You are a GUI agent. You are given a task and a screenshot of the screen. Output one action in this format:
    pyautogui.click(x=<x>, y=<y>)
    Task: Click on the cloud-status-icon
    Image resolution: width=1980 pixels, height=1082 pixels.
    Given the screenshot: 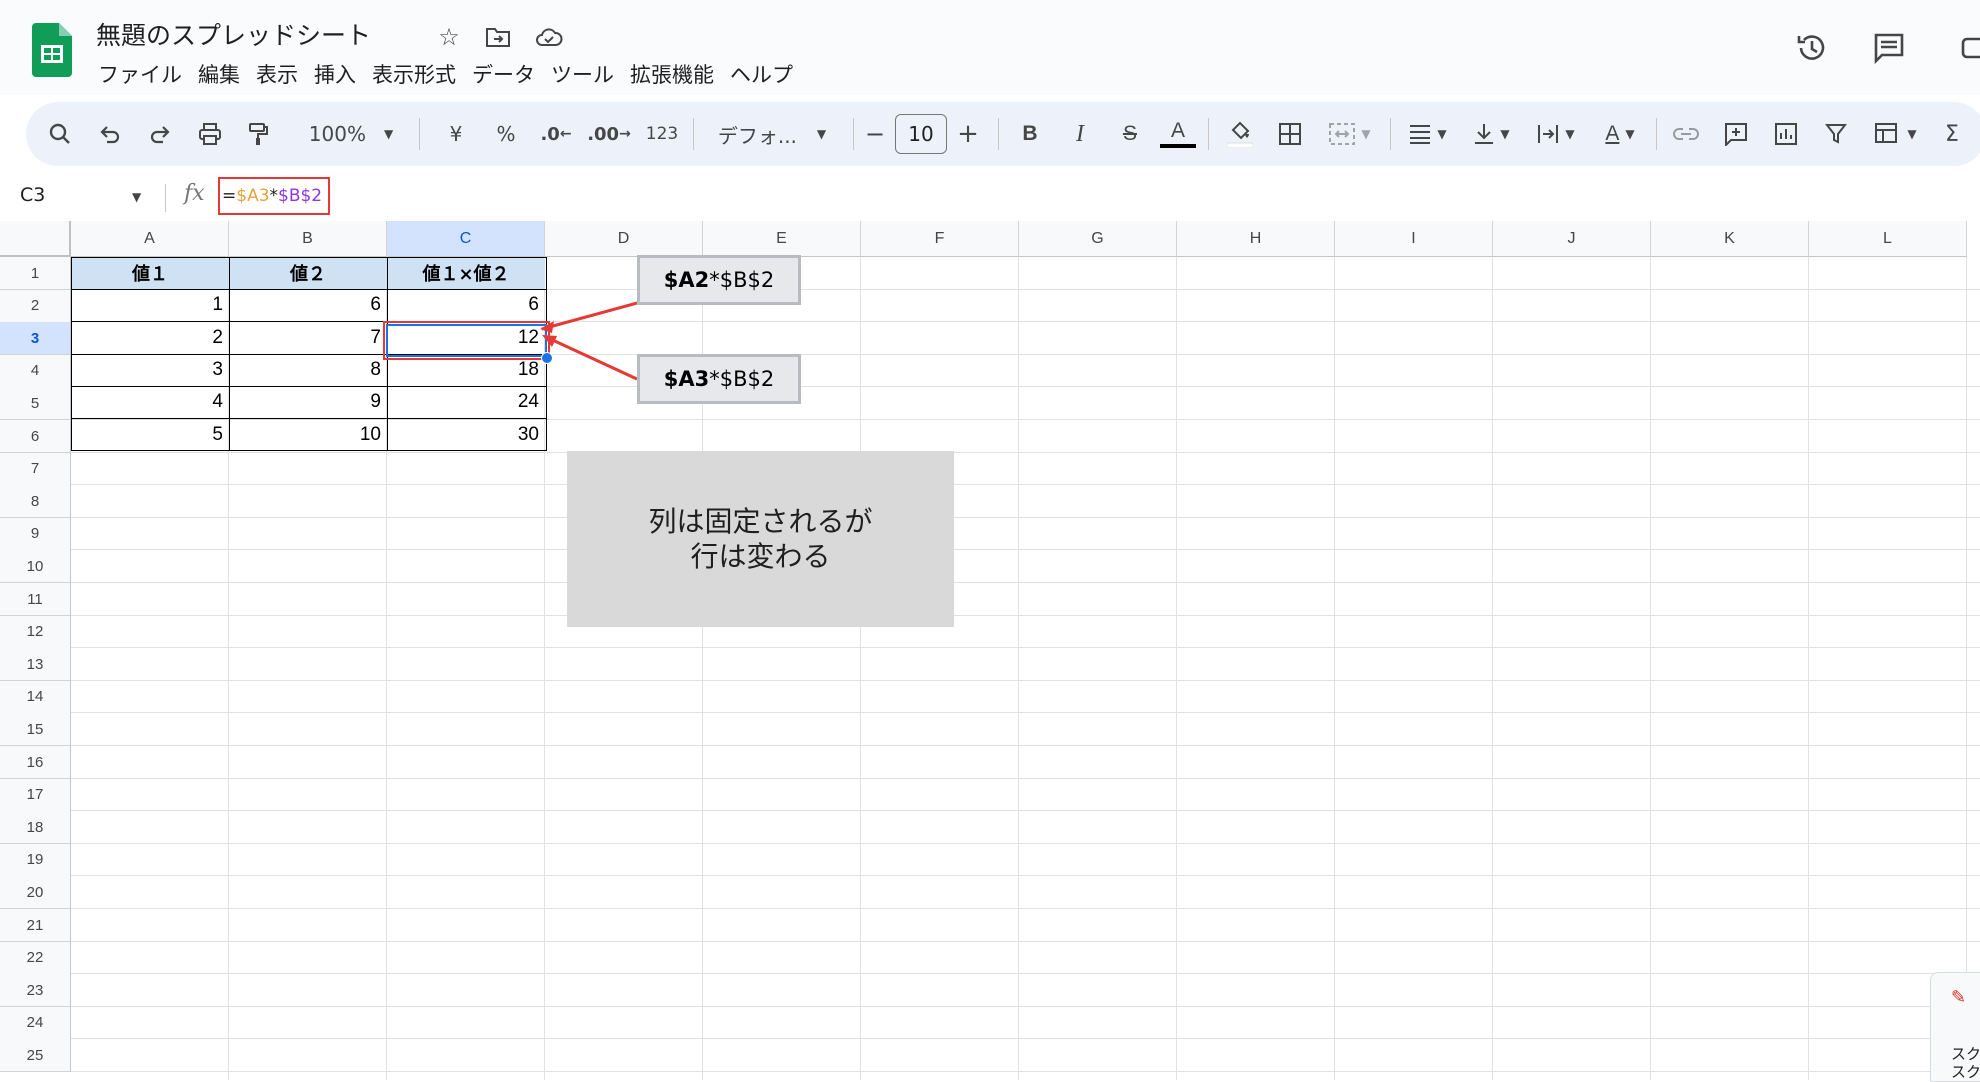 What is the action you would take?
    pyautogui.click(x=549, y=37)
    